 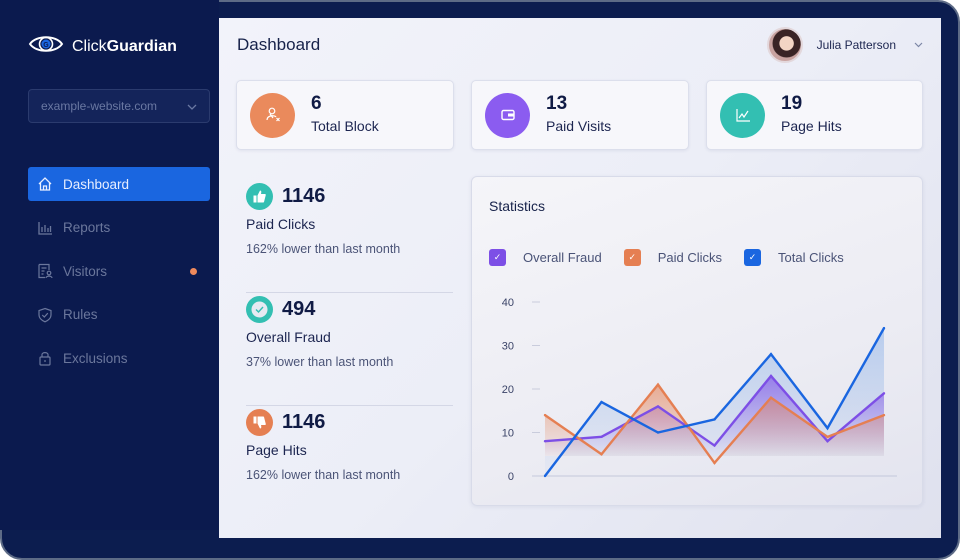 I want to click on statistics-chart: 0 10 20 30 40, so click(x=699, y=390).